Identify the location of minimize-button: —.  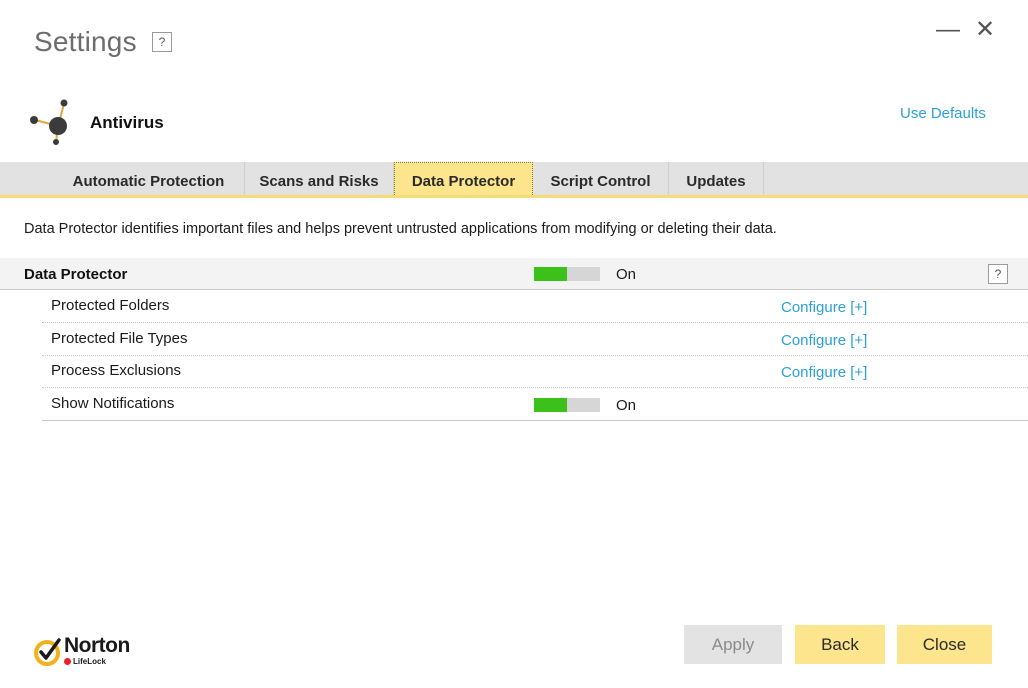
(948, 30).